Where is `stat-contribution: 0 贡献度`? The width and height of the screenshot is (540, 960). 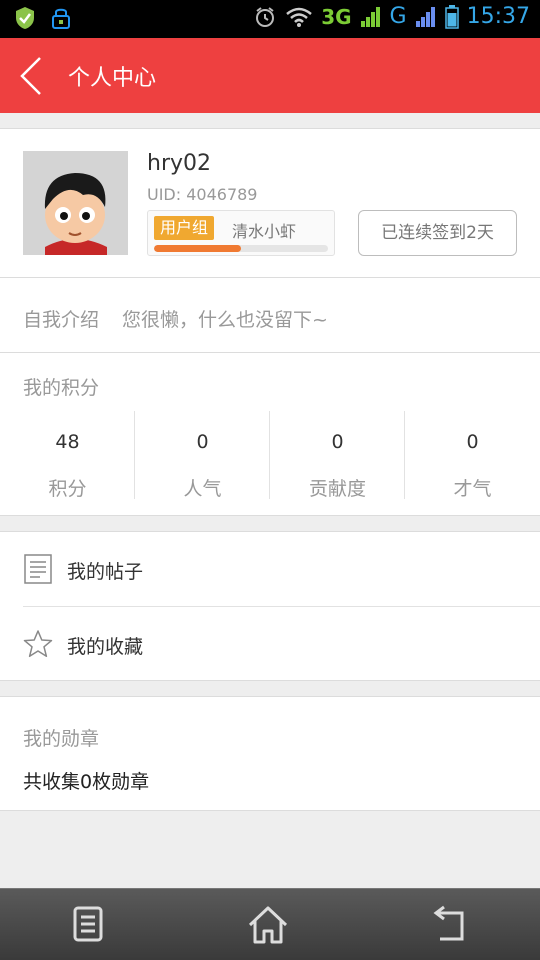 stat-contribution: 0 贡献度 is located at coordinates (337, 456).